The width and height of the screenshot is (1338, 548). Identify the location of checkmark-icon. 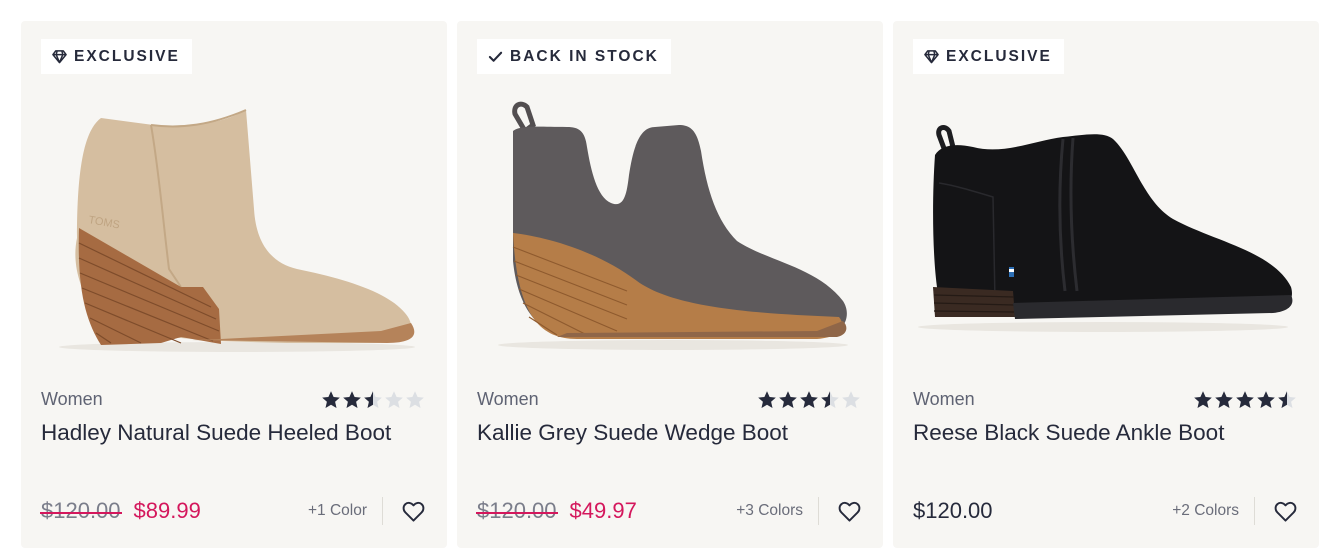
(495, 56).